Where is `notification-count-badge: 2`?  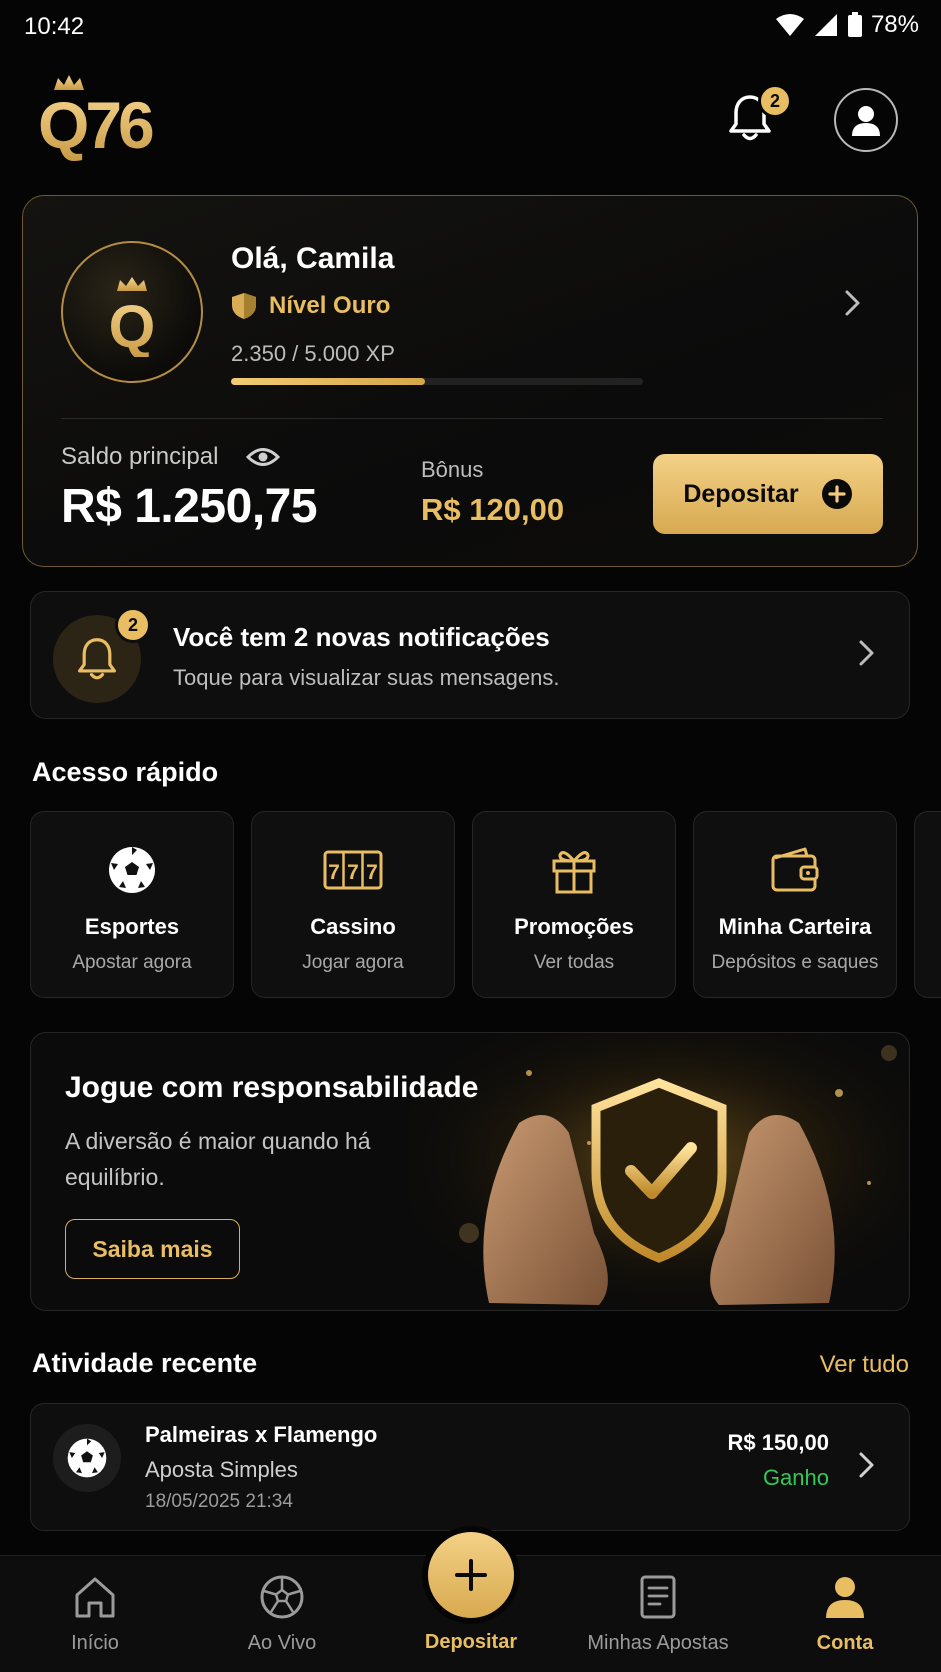
notification-count-badge: 2 is located at coordinates (133, 625).